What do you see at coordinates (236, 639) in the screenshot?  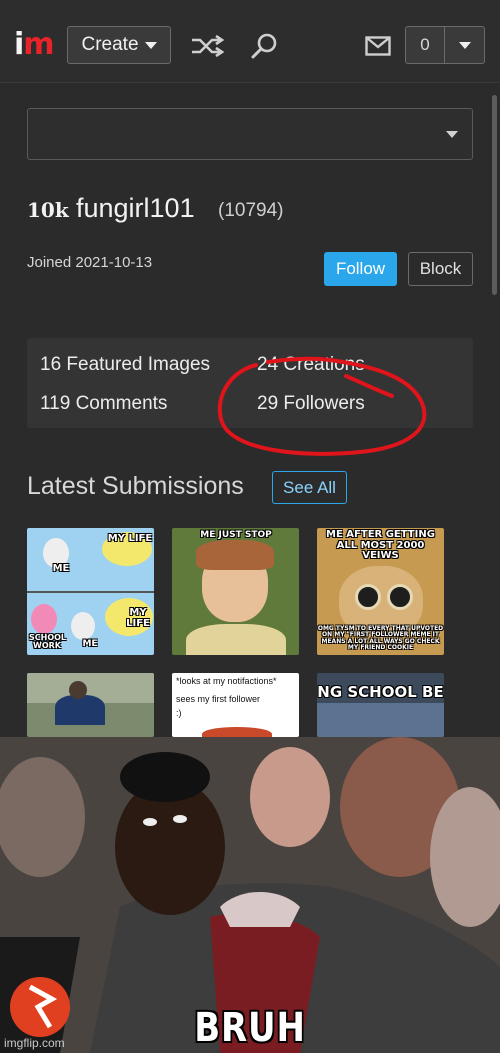 I see `shirt-shape` at bounding box center [236, 639].